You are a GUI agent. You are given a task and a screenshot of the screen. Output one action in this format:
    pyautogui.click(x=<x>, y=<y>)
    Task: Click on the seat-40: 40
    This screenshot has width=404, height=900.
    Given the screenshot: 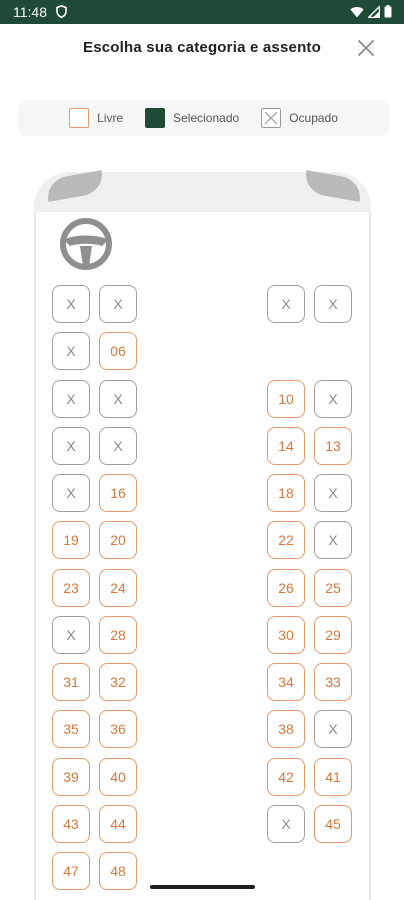 What is the action you would take?
    pyautogui.click(x=118, y=776)
    